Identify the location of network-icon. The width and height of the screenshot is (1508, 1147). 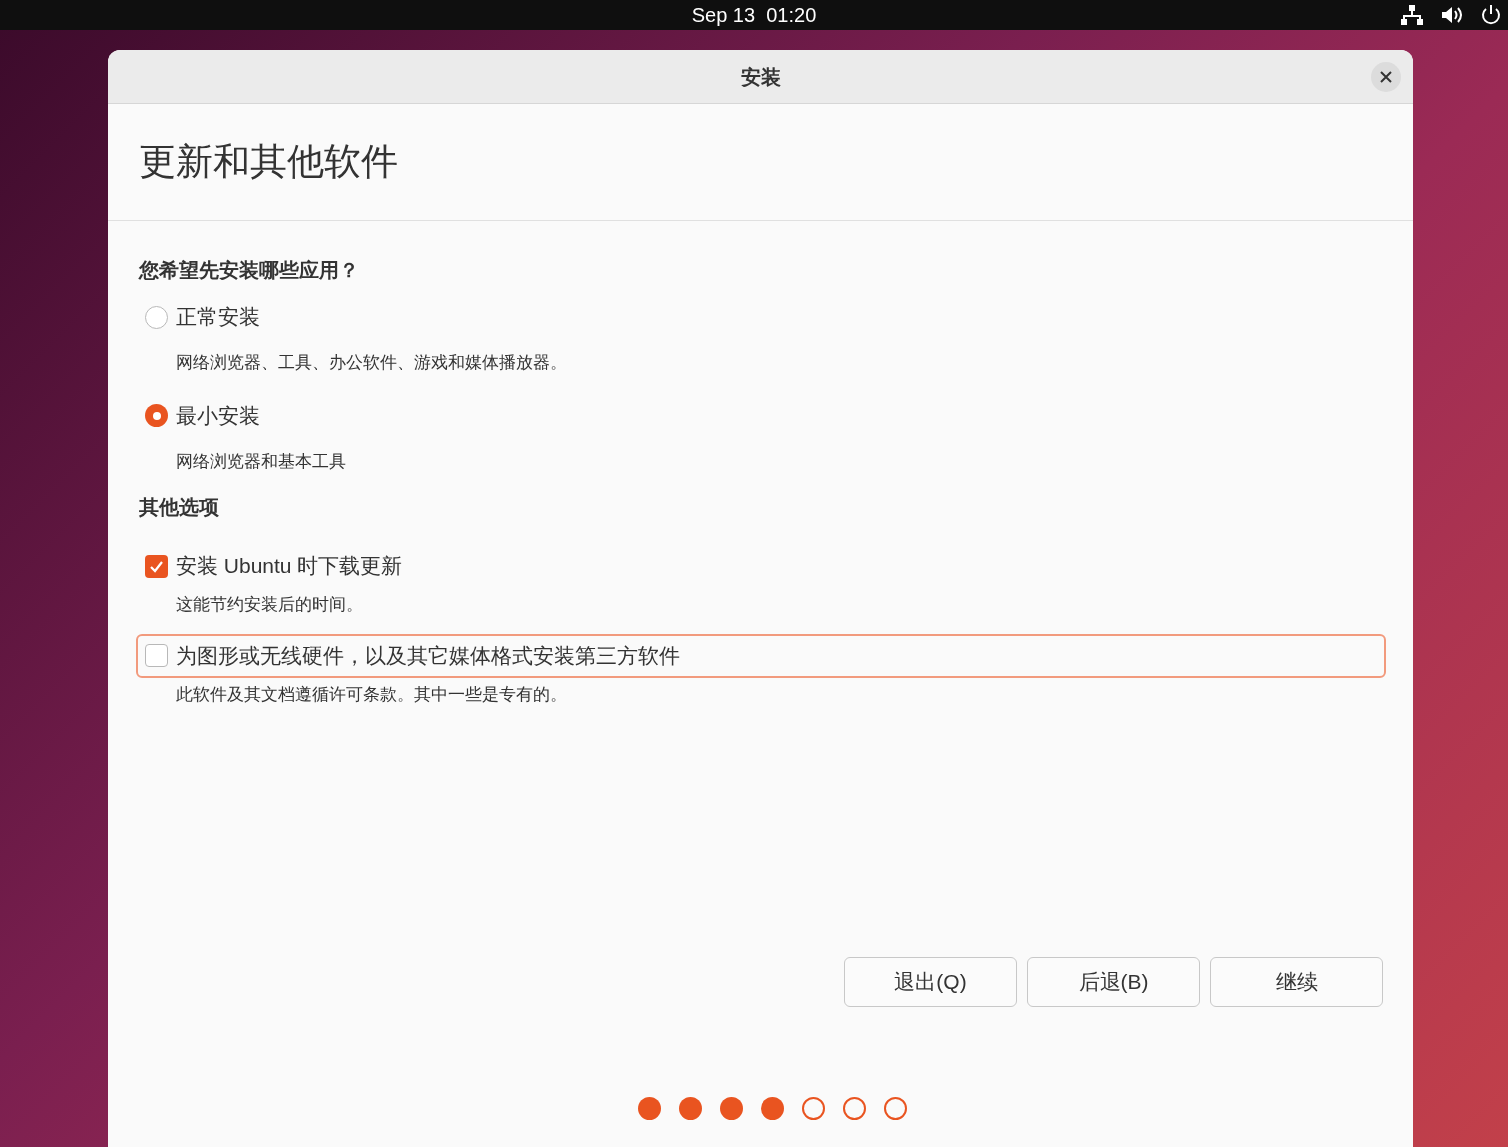
(1412, 15).